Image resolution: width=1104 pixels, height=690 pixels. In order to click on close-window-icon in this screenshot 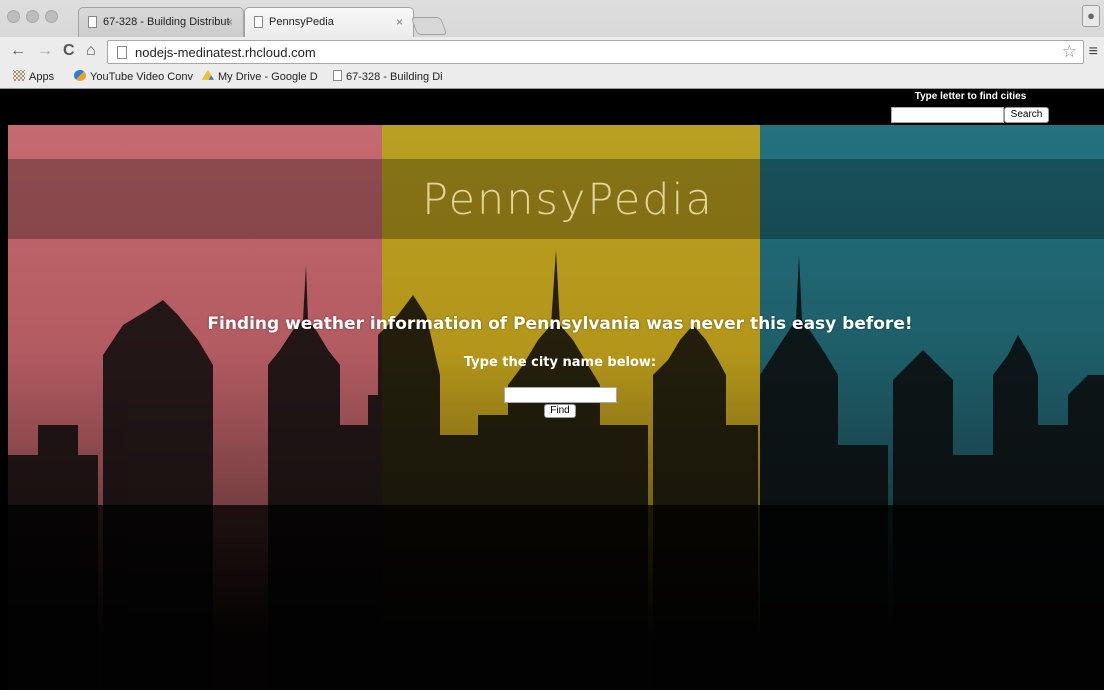, I will do `click(13, 16)`.